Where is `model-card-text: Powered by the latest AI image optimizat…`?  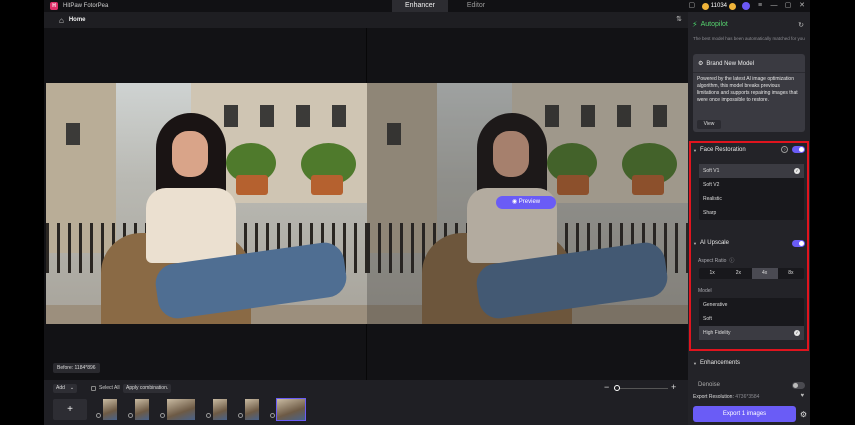 model-card-text: Powered by the latest AI image optimizat… is located at coordinates (747, 89).